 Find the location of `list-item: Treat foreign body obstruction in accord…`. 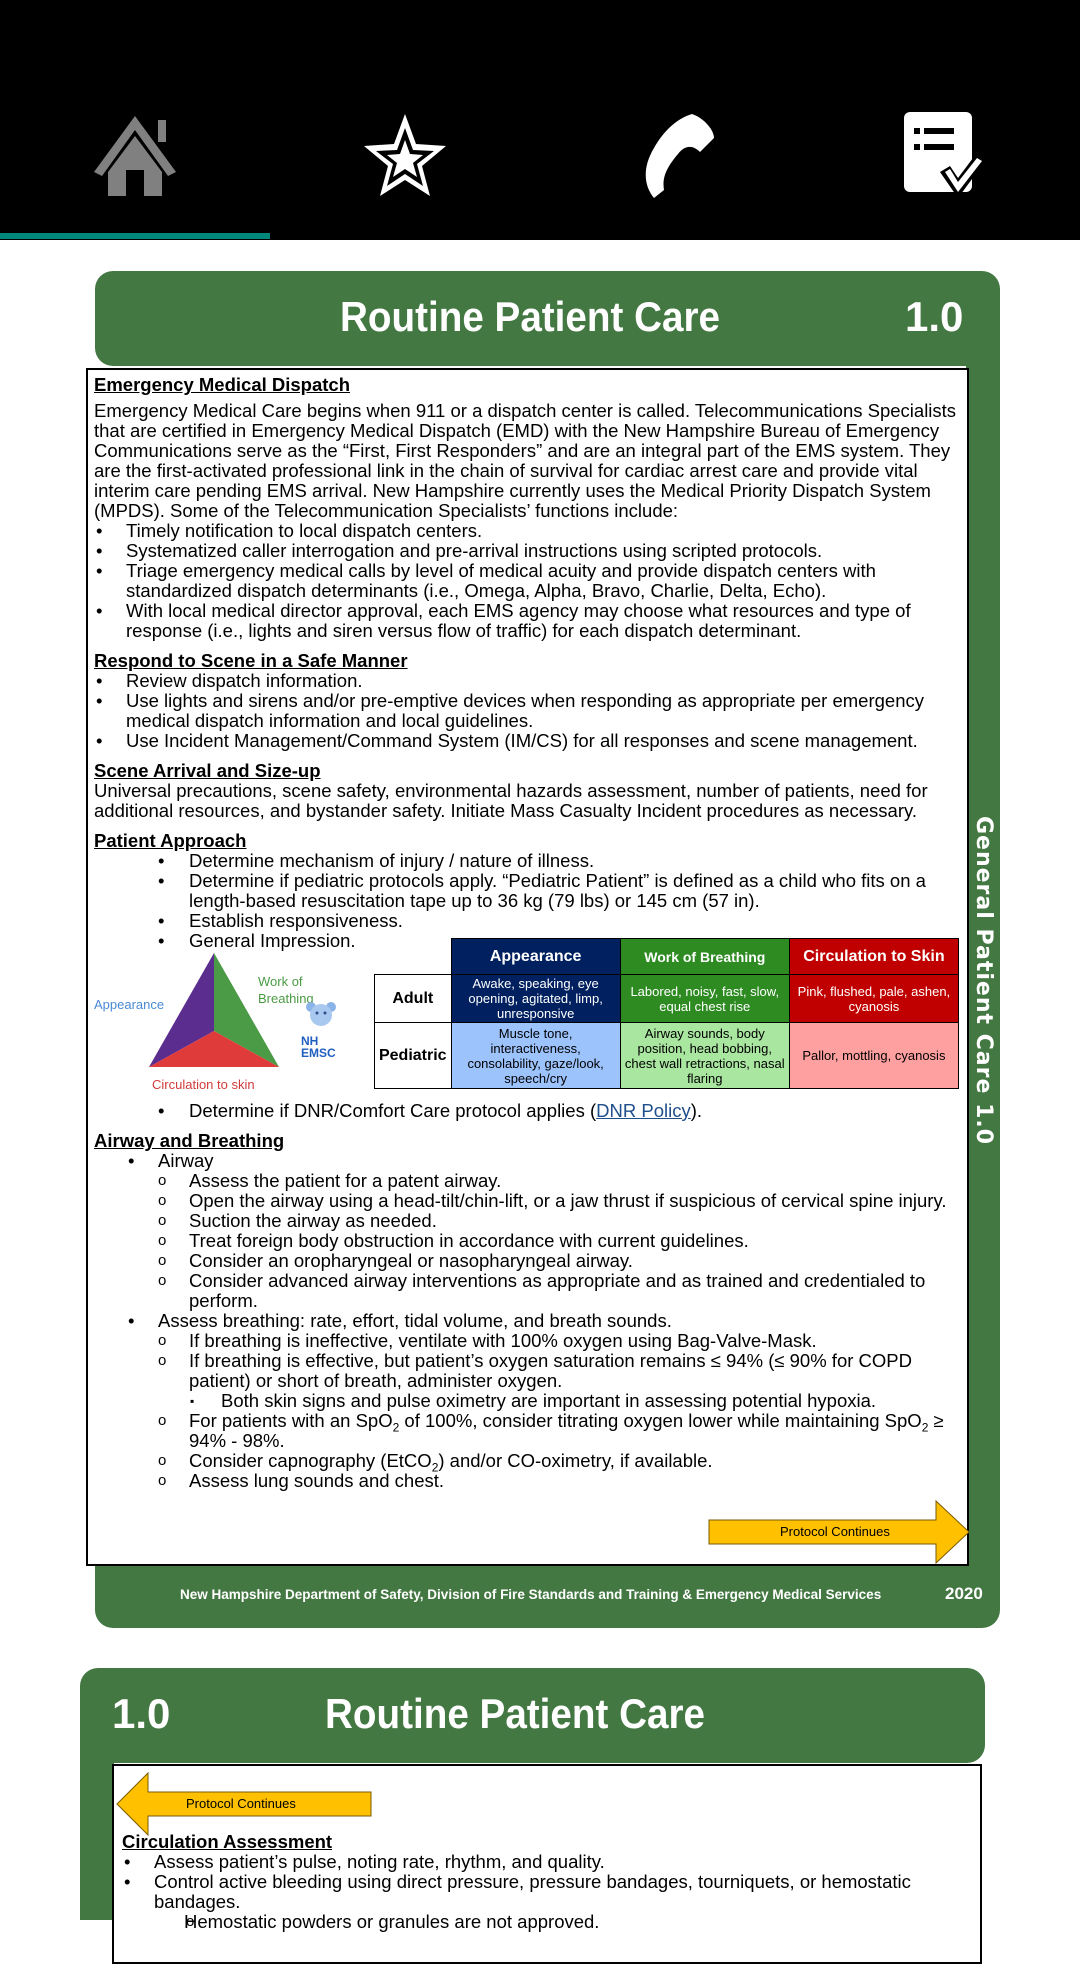

list-item: Treat foreign body obstruction in accord… is located at coordinates (527, 1241).